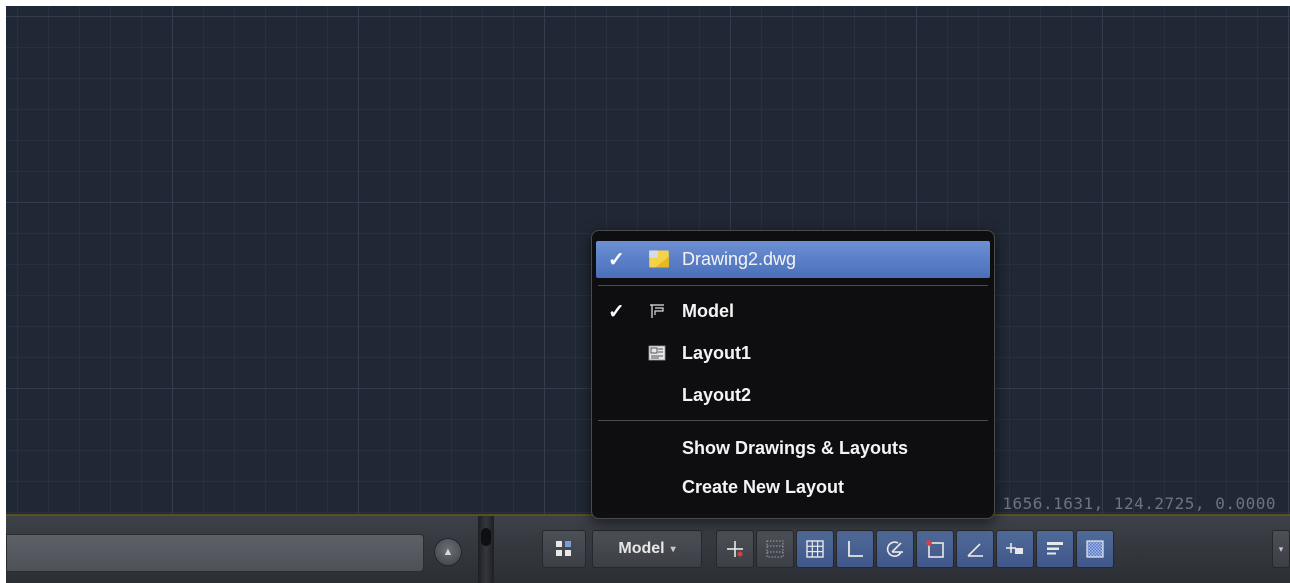  I want to click on dynamic-ucs-toggle, so click(975, 549).